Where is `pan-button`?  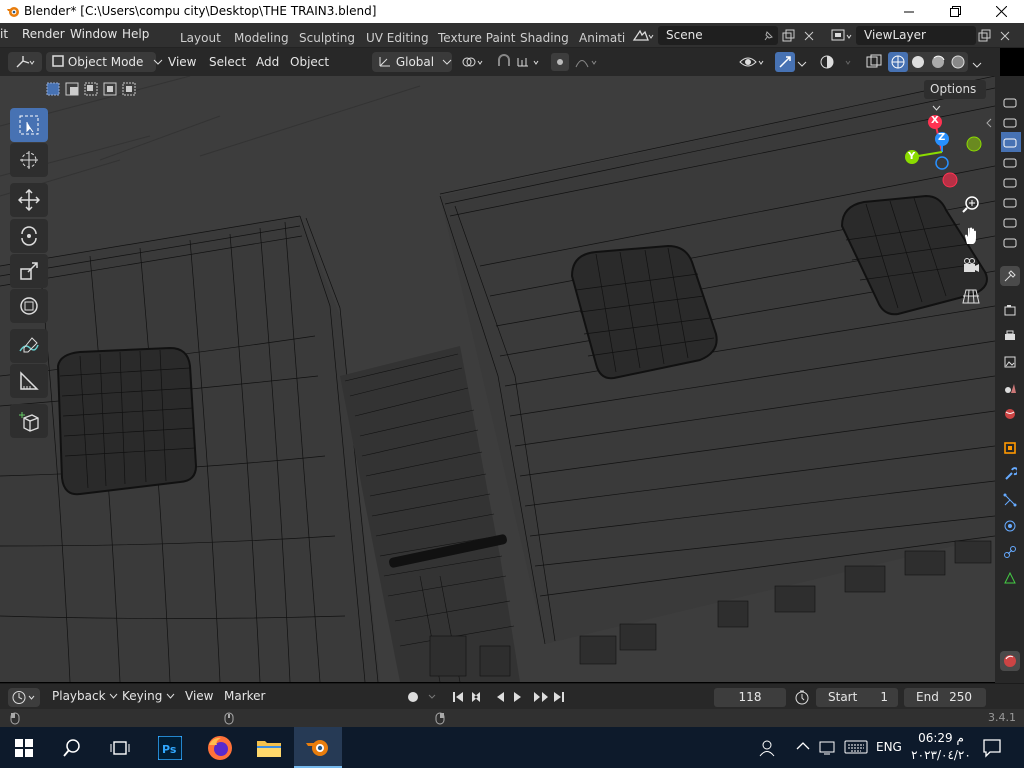 pan-button is located at coordinates (971, 236).